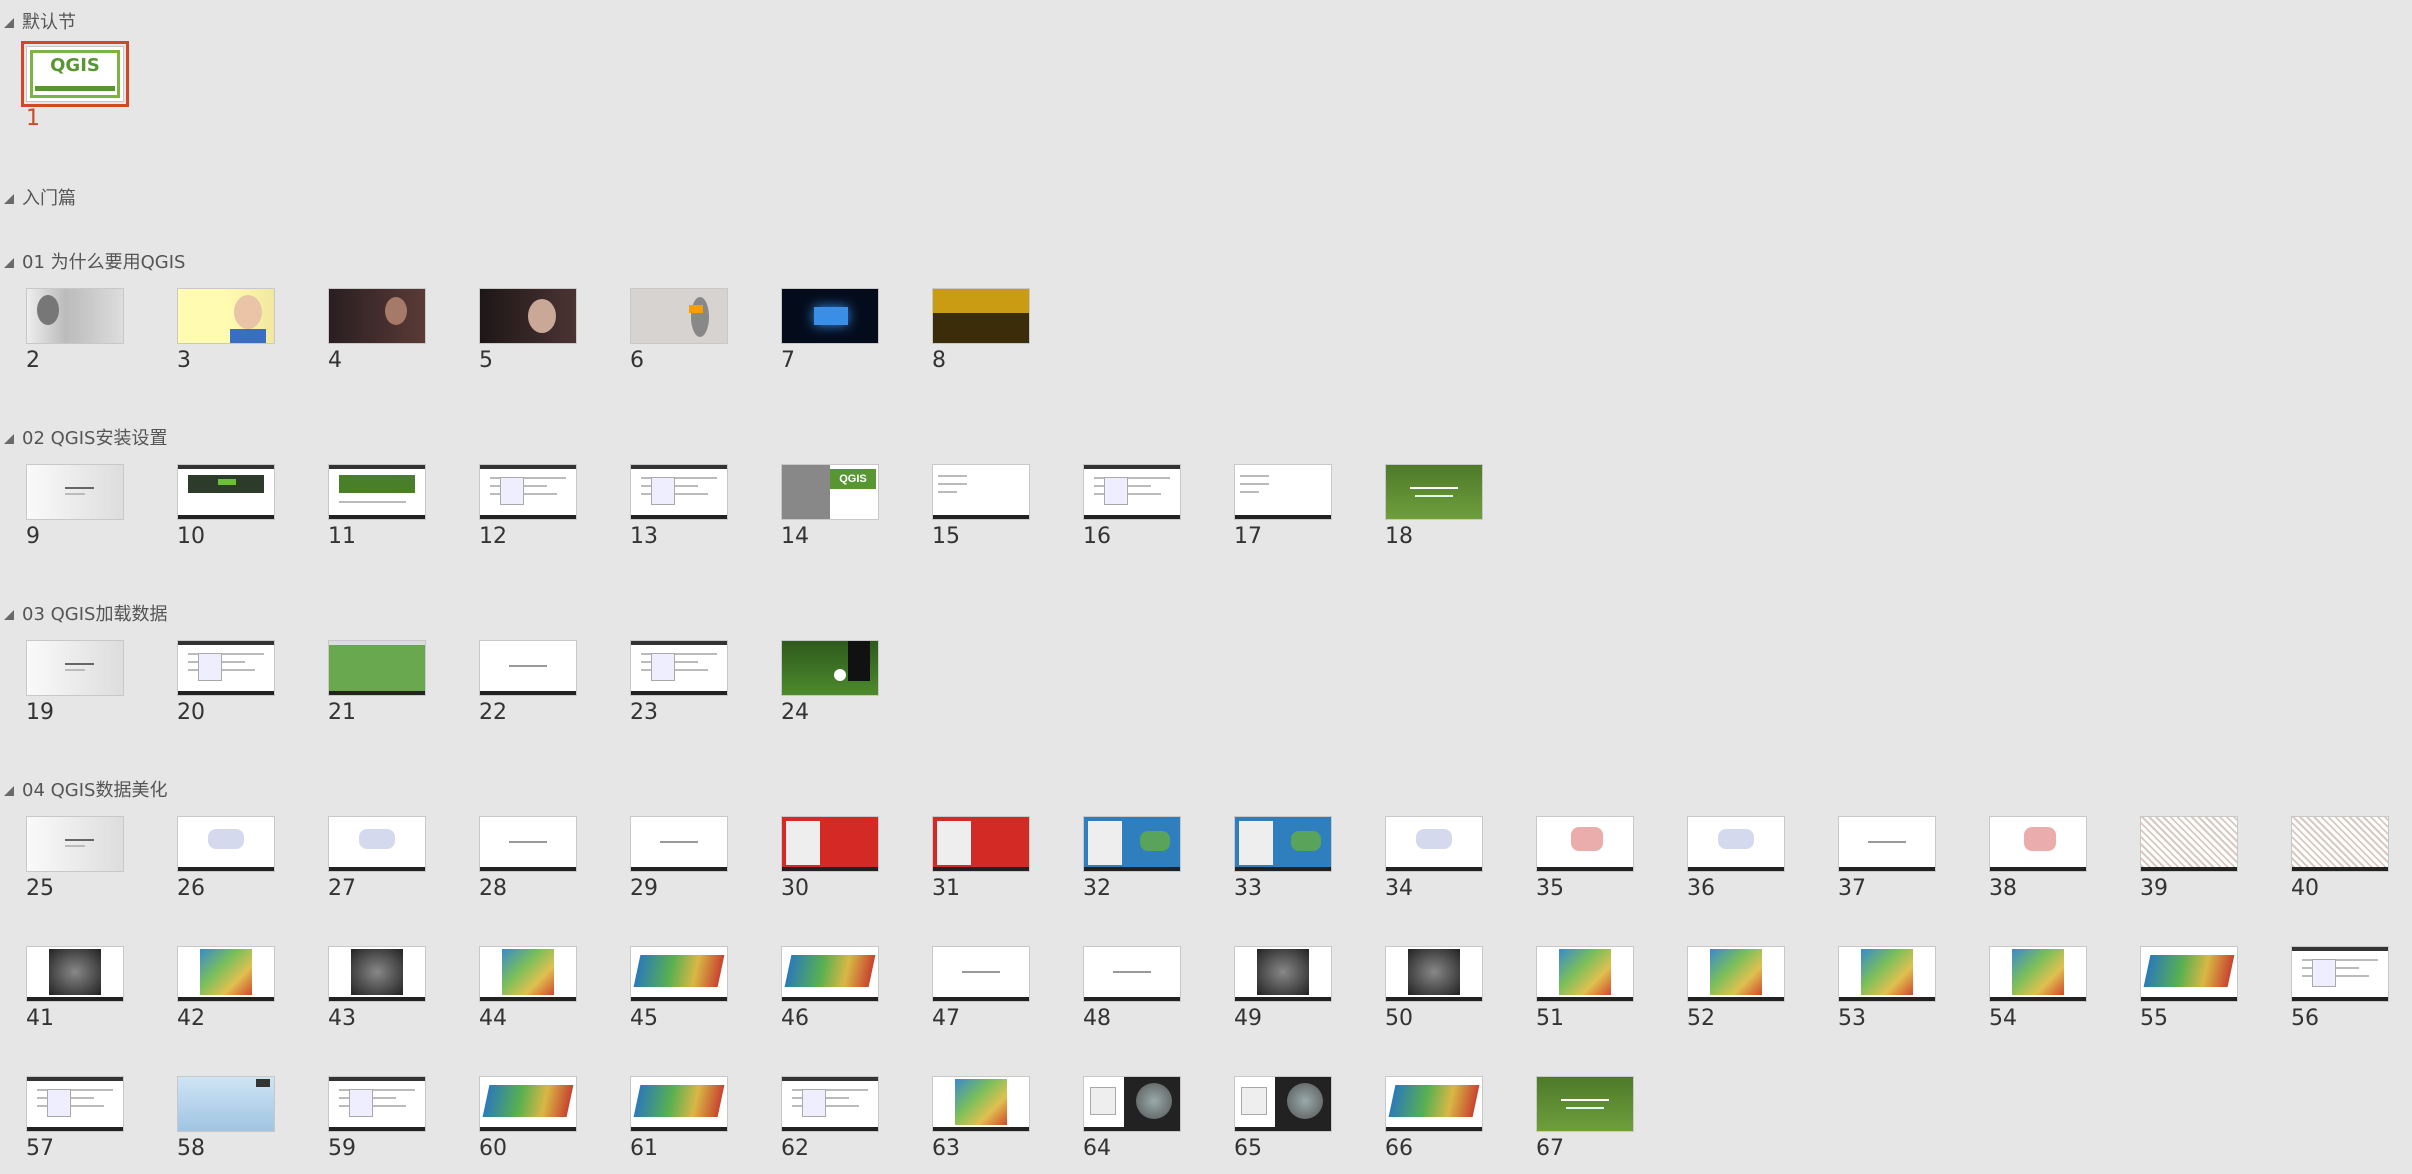 The width and height of the screenshot is (2412, 1174). What do you see at coordinates (831, 858) in the screenshot?
I see `slide-thumbnail: 30` at bounding box center [831, 858].